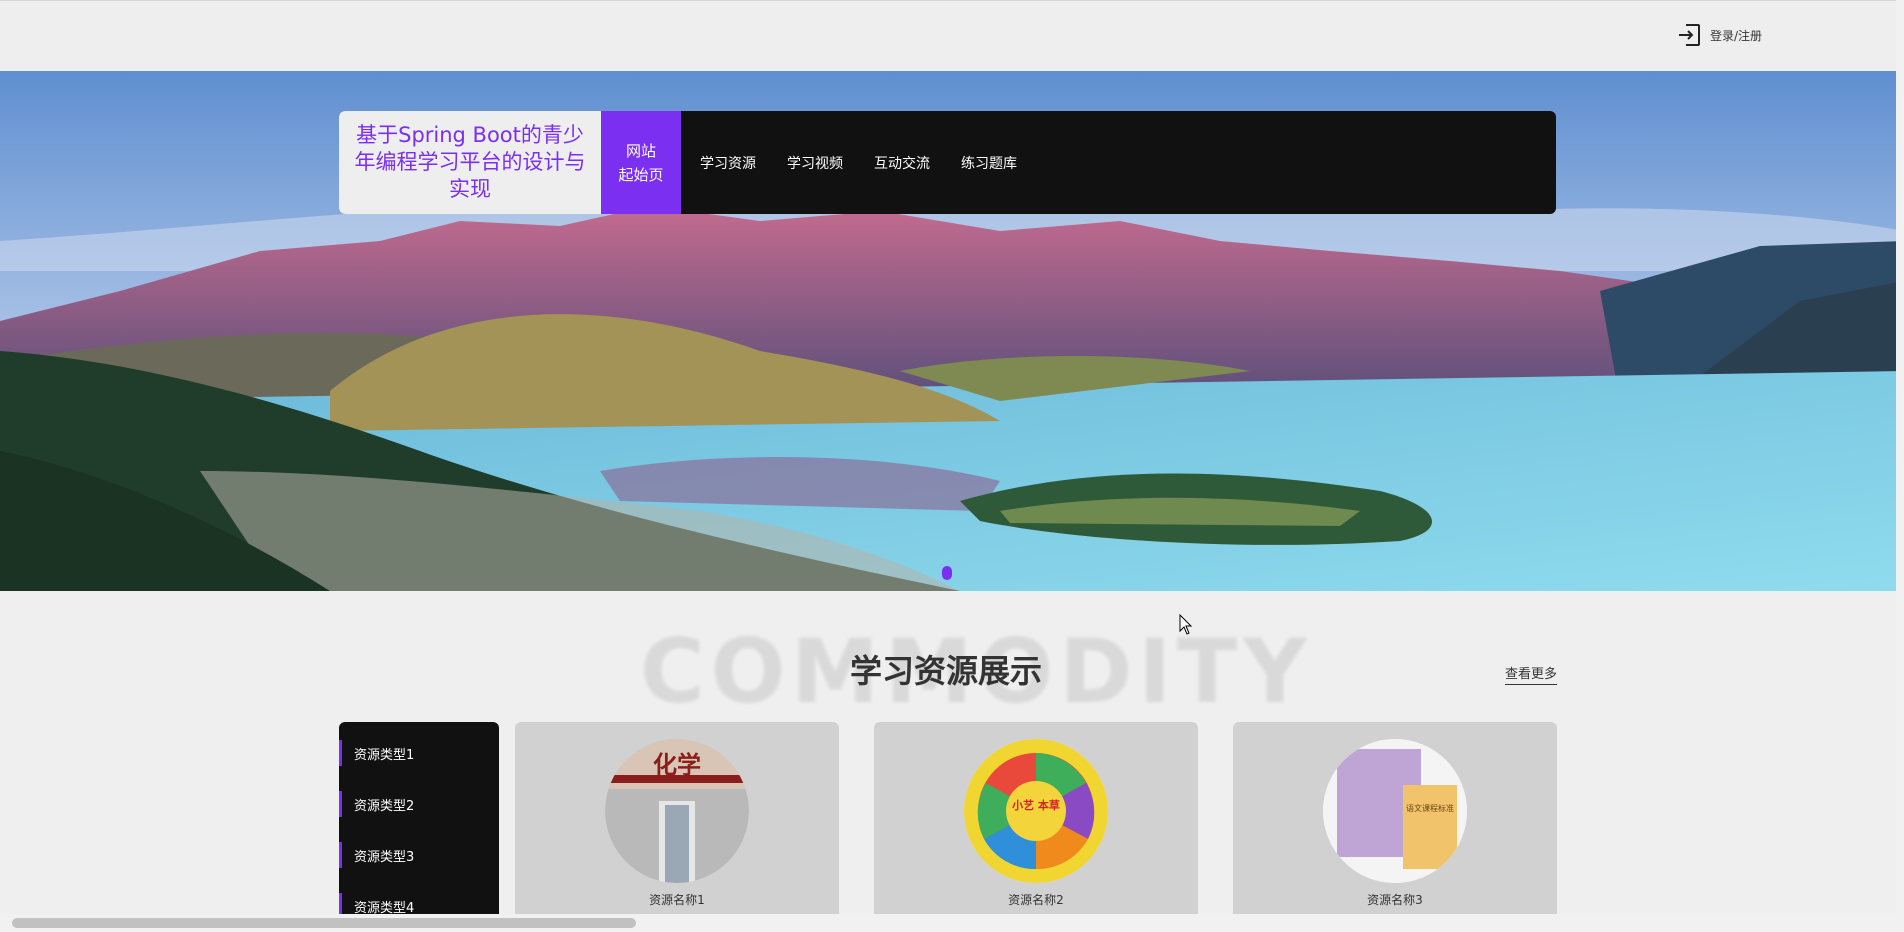 This screenshot has width=1904, height=932. What do you see at coordinates (641, 162) in the screenshot?
I see `nav-home-button: 网站 起始页` at bounding box center [641, 162].